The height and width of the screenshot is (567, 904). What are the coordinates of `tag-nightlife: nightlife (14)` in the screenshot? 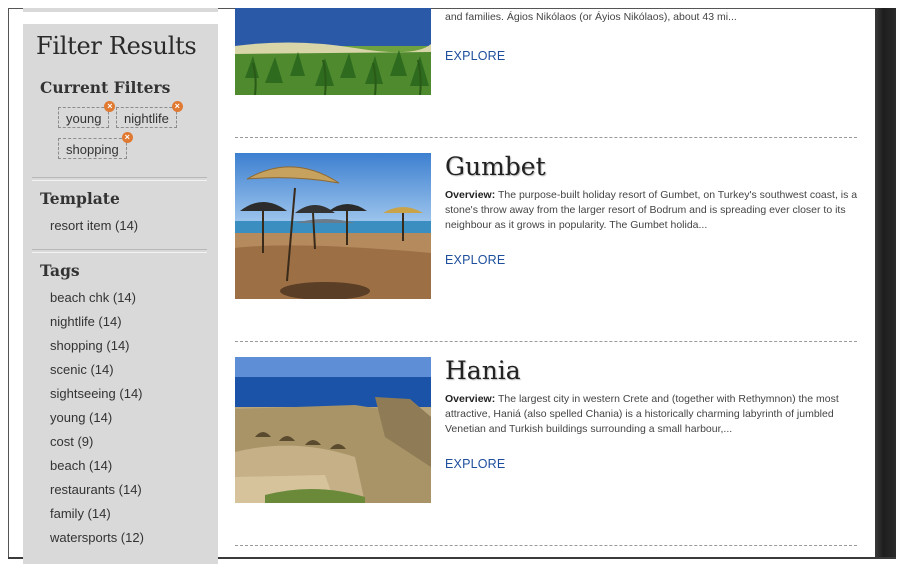 It's located at (86, 321).